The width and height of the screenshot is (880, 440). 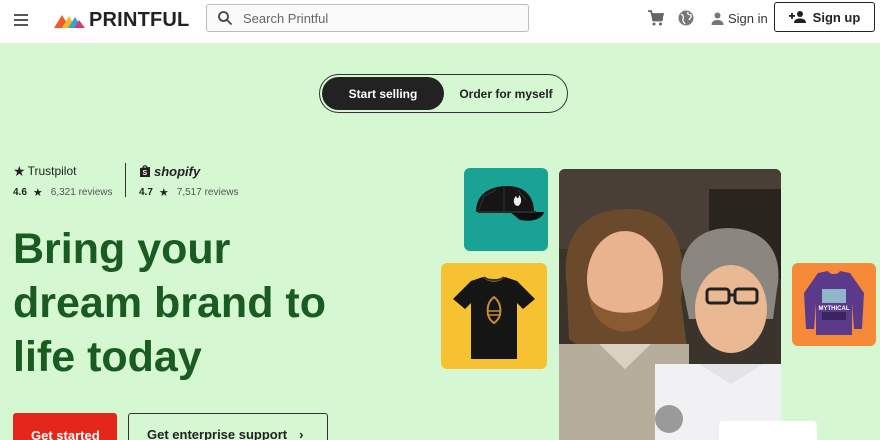 What do you see at coordinates (207, 192) in the screenshot?
I see `shopify-reviews: 7,517 reviews` at bounding box center [207, 192].